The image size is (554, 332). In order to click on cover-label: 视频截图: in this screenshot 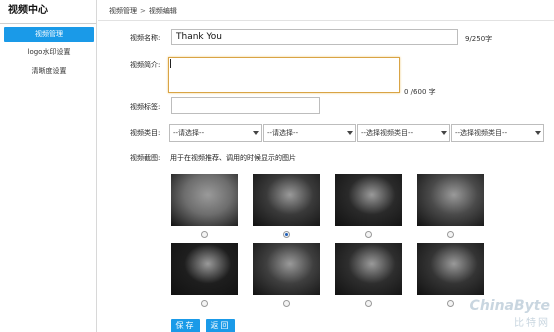, I will do `click(145, 158)`.